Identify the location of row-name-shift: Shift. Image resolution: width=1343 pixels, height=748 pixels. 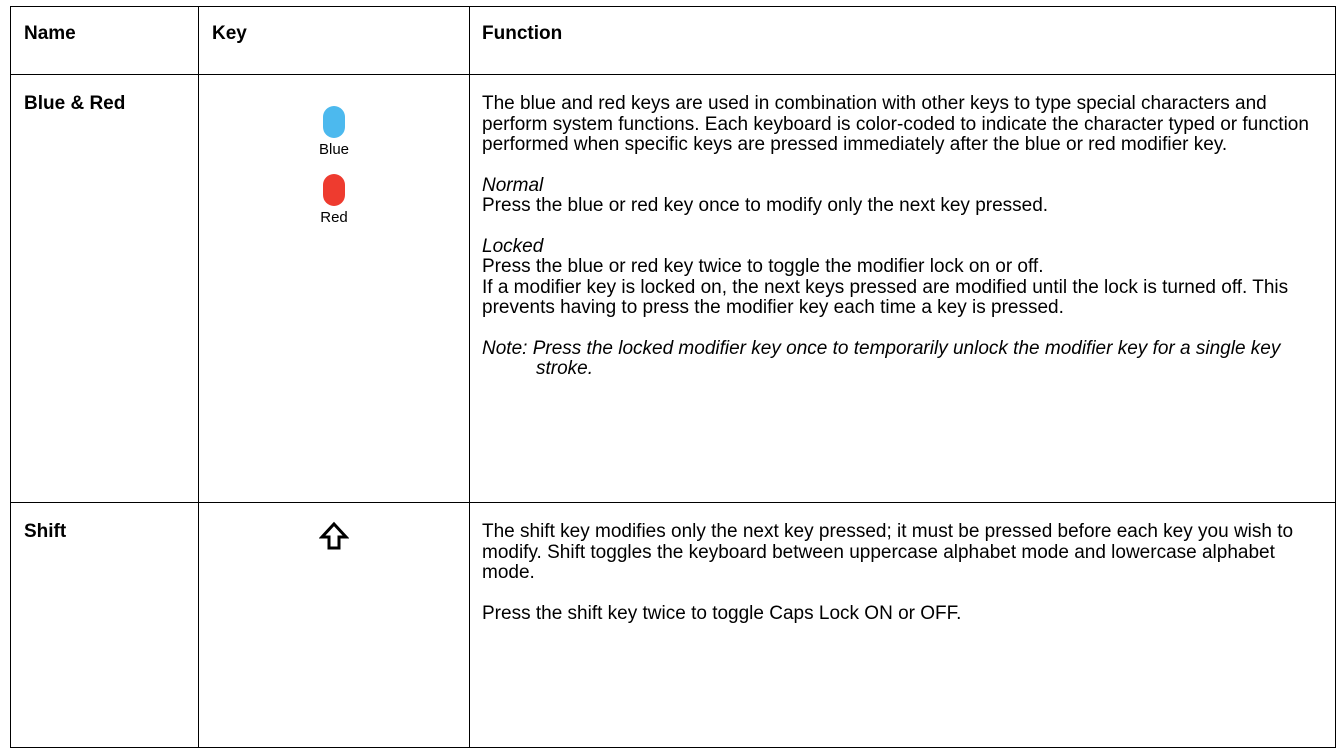
(104, 625).